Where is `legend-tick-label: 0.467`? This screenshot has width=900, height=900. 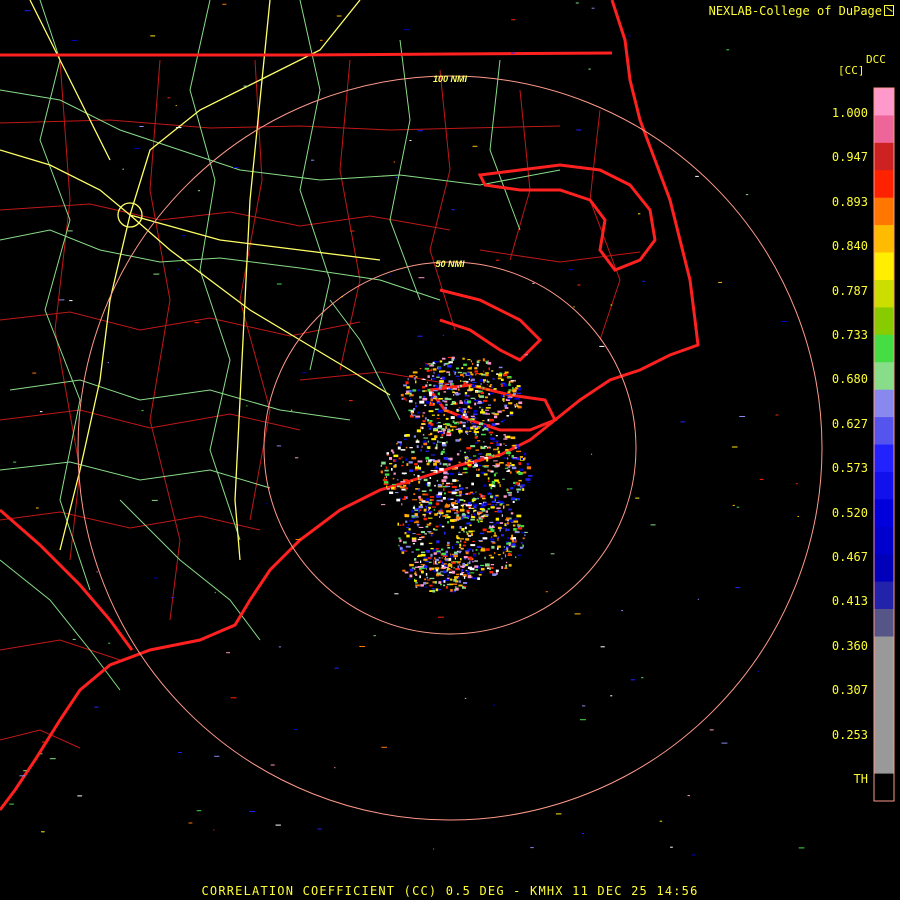 legend-tick-label: 0.467 is located at coordinates (849, 557).